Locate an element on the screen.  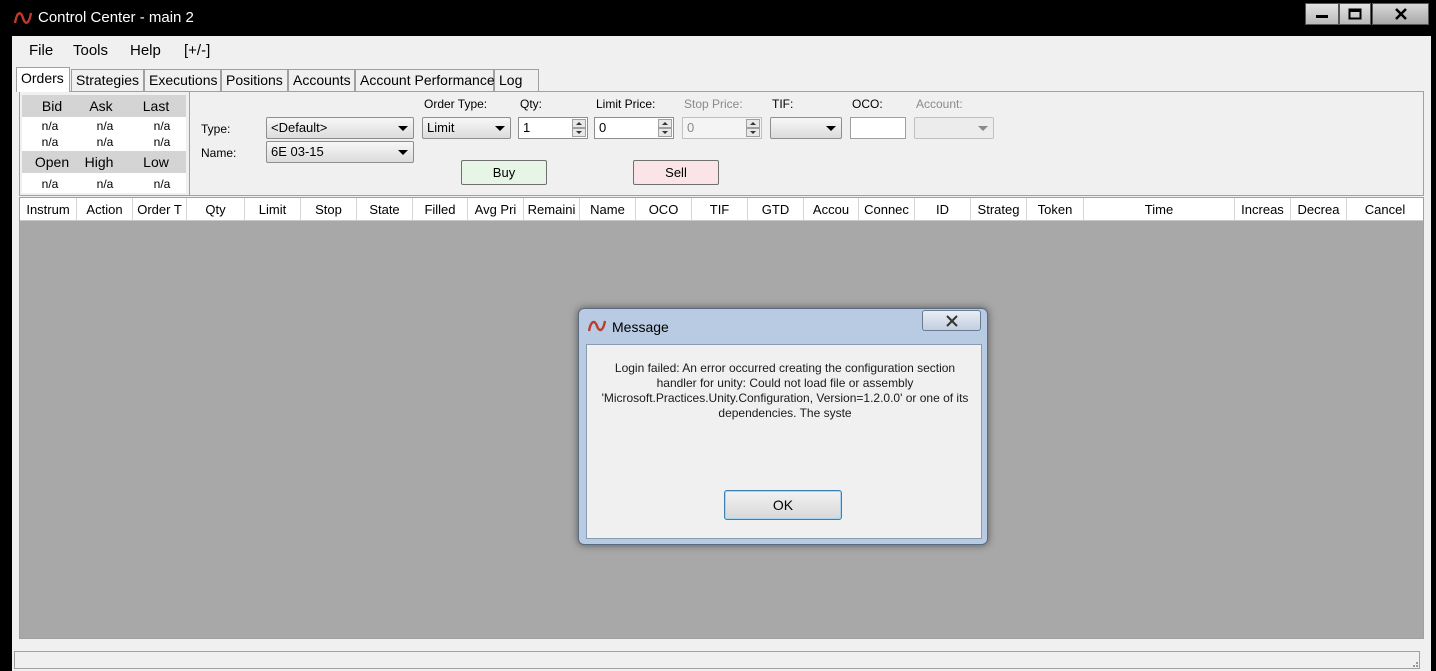
qty-value: 1 is located at coordinates (527, 127).